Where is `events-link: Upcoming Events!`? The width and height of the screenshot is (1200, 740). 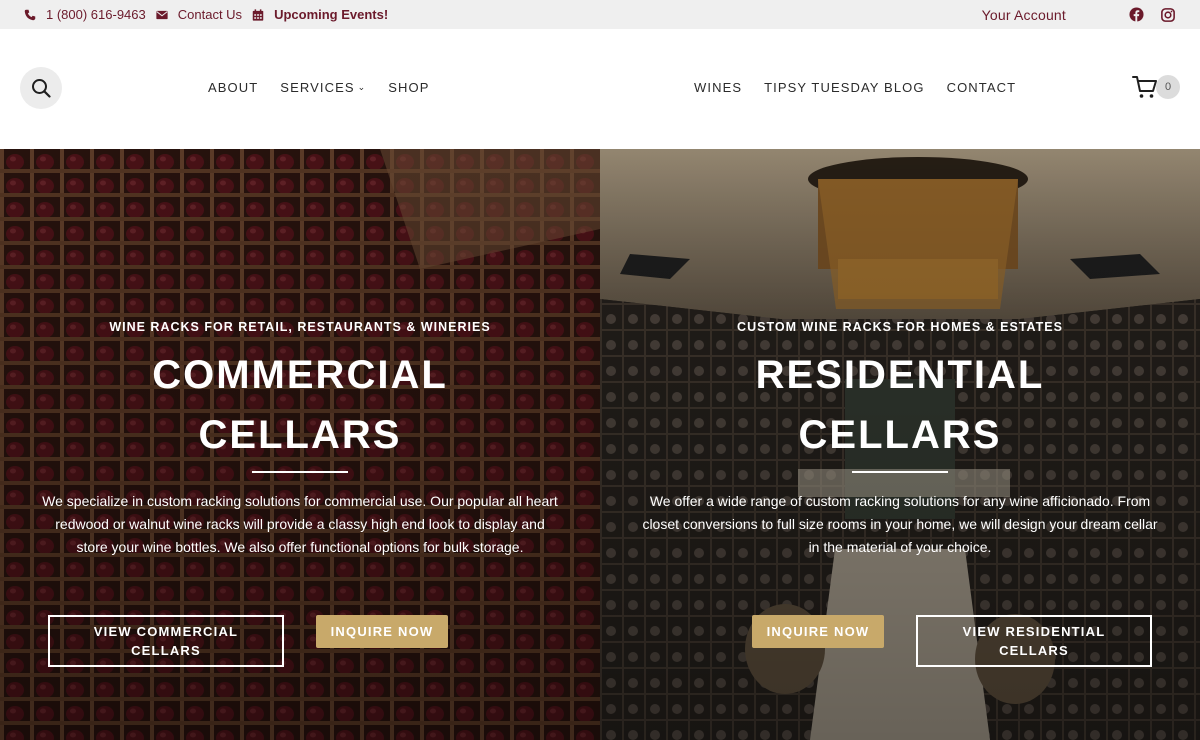
events-link: Upcoming Events! is located at coordinates (320, 14).